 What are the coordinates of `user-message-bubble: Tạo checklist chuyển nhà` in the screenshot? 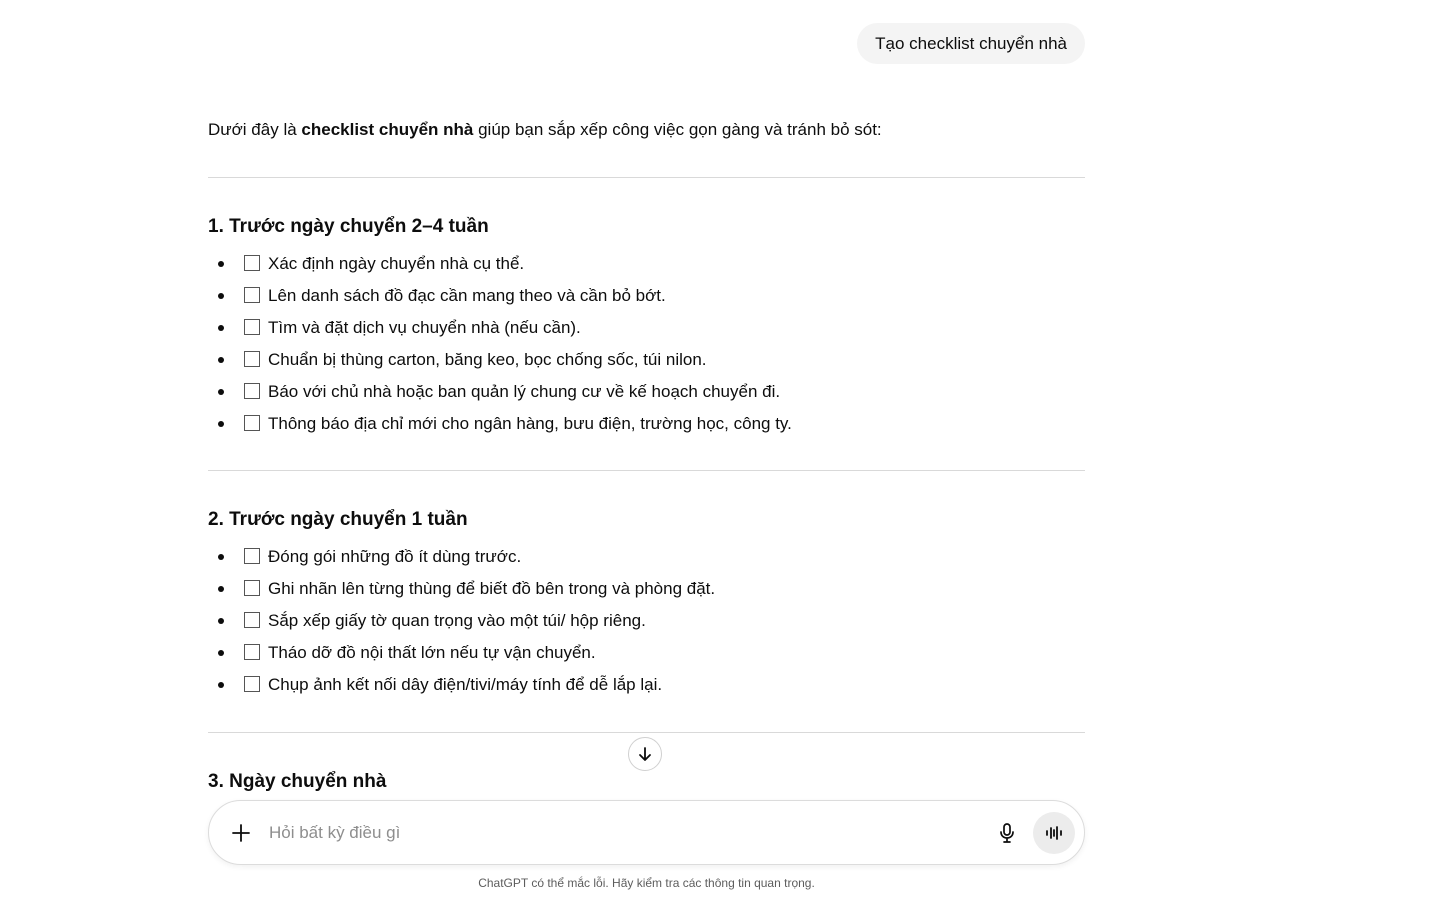 It's located at (971, 43).